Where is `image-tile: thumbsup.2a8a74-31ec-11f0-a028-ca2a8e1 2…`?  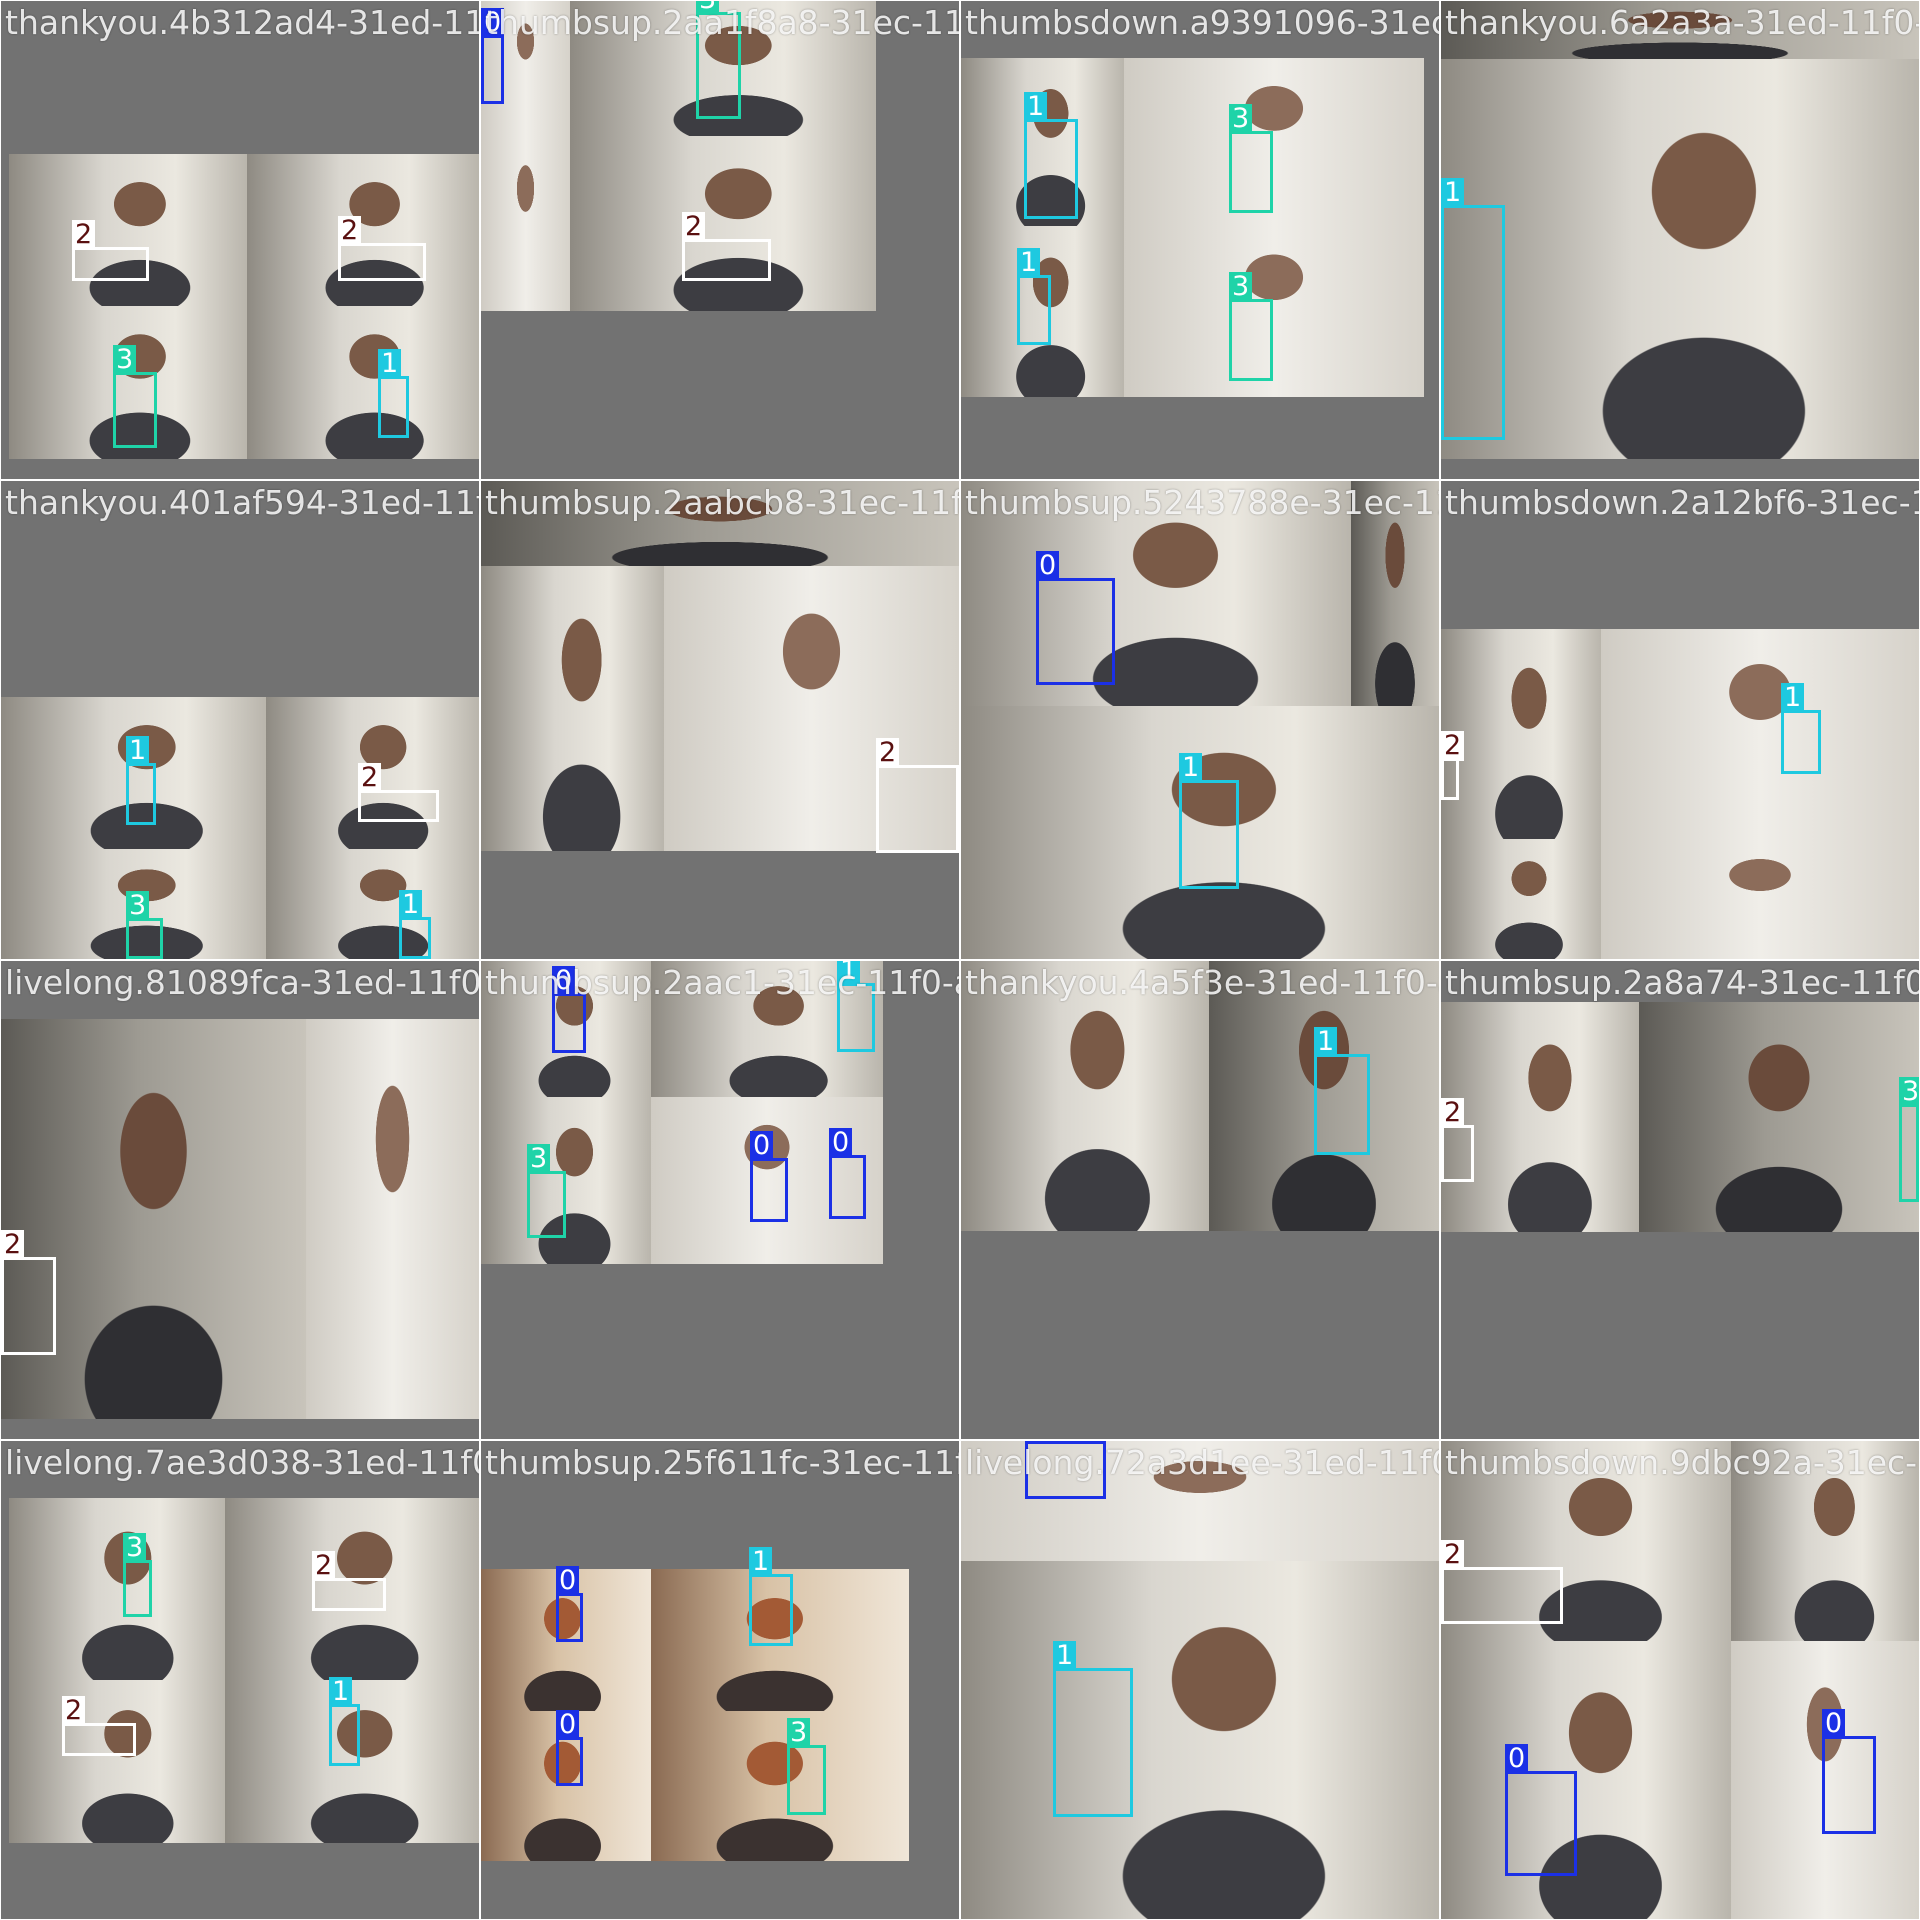 image-tile: thumbsup.2a8a74-31ec-11f0-a028-ca2a8e1 2… is located at coordinates (1680, 1200).